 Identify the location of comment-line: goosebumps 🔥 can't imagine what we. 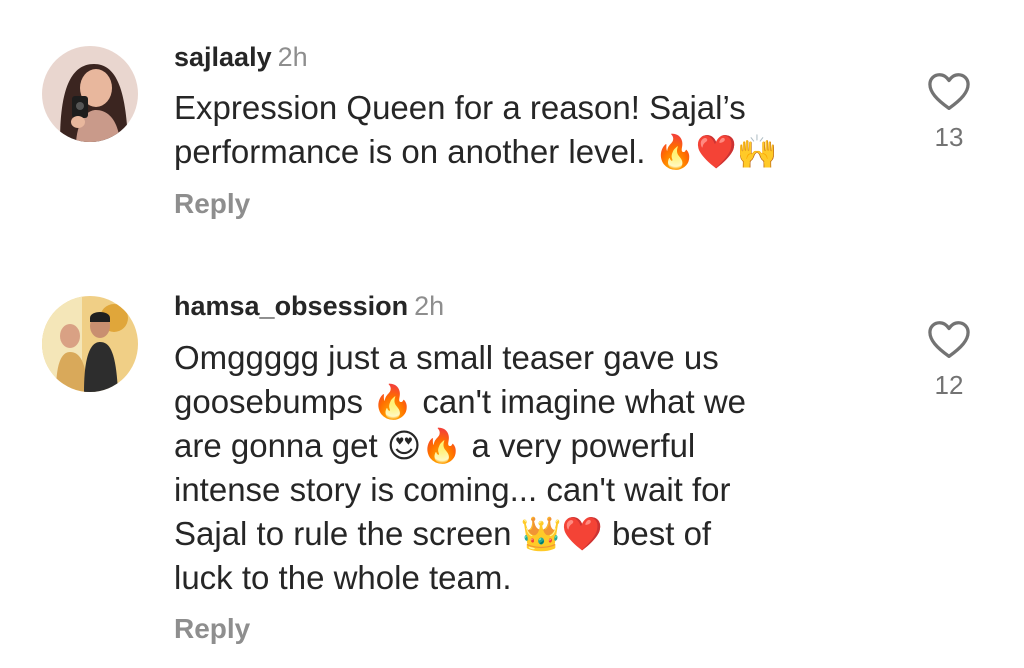
(460, 401).